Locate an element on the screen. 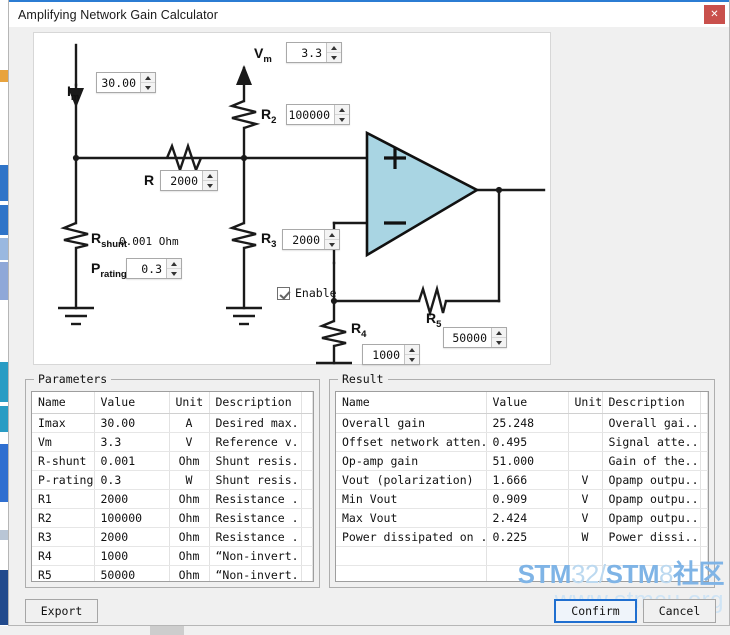 This screenshot has width=730, height=635. r3-value: 2000 is located at coordinates (303, 239).